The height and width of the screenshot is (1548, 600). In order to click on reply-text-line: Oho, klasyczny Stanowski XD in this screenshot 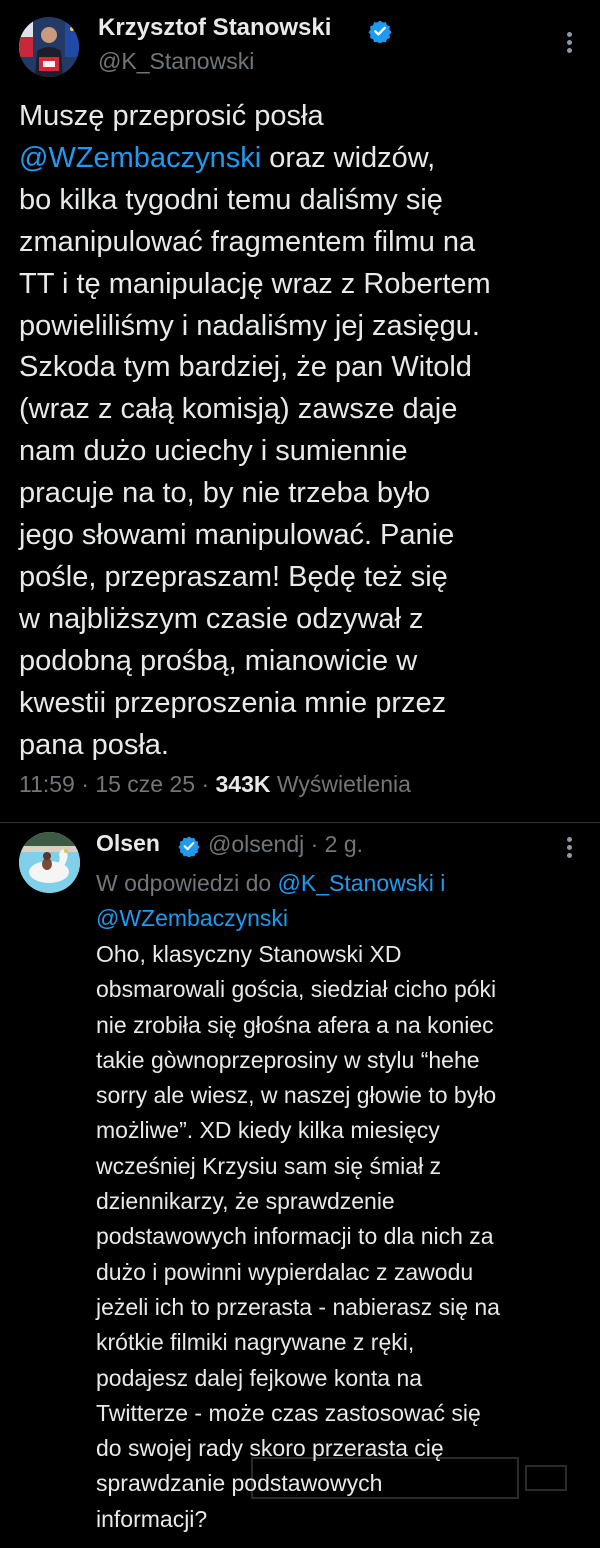, I will do `click(249, 954)`.